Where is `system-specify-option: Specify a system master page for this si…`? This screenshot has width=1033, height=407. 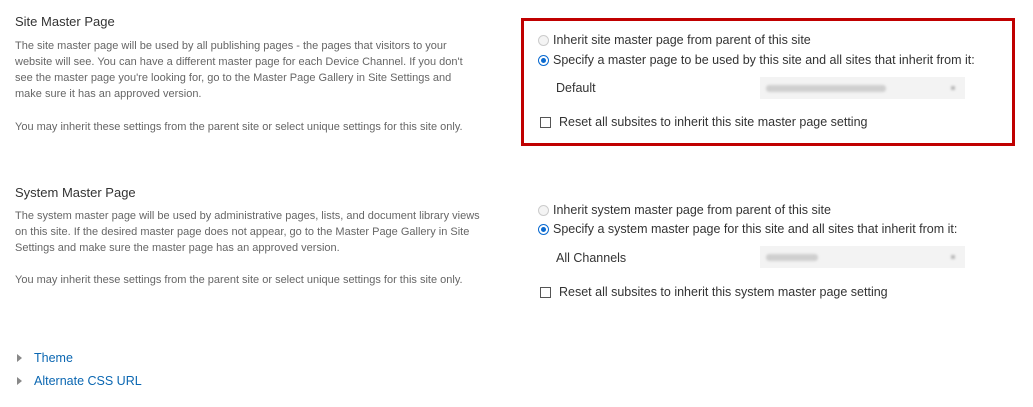 system-specify-option: Specify a system master page for this si… is located at coordinates (747, 229).